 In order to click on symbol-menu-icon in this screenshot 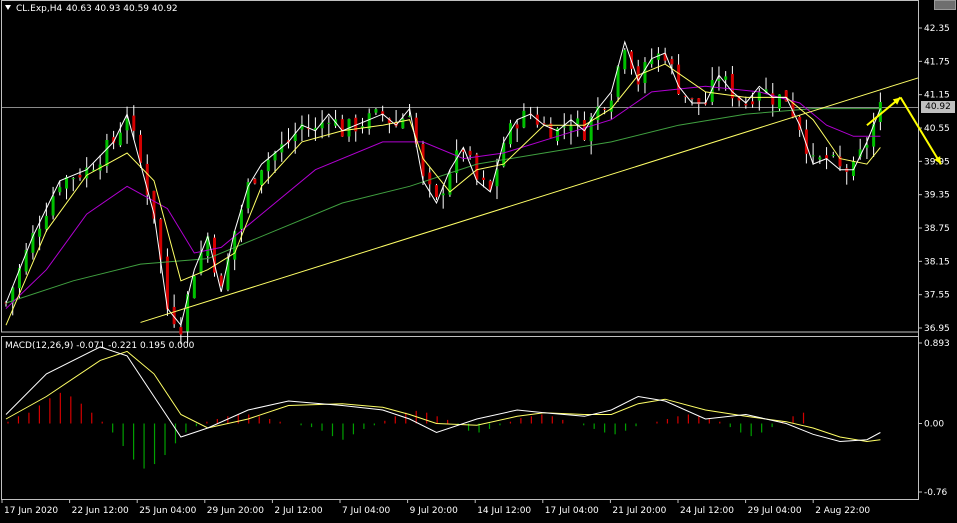, I will do `click(8, 7)`.